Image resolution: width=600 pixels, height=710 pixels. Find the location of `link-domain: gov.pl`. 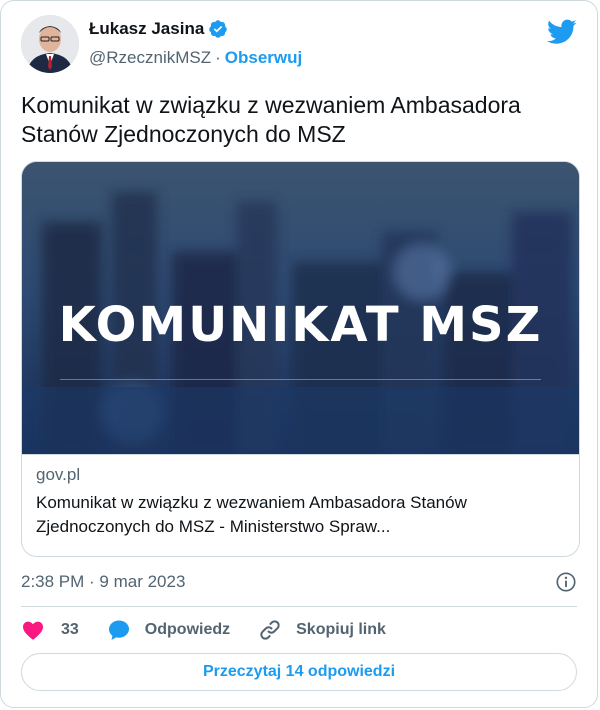

link-domain: gov.pl is located at coordinates (58, 474).